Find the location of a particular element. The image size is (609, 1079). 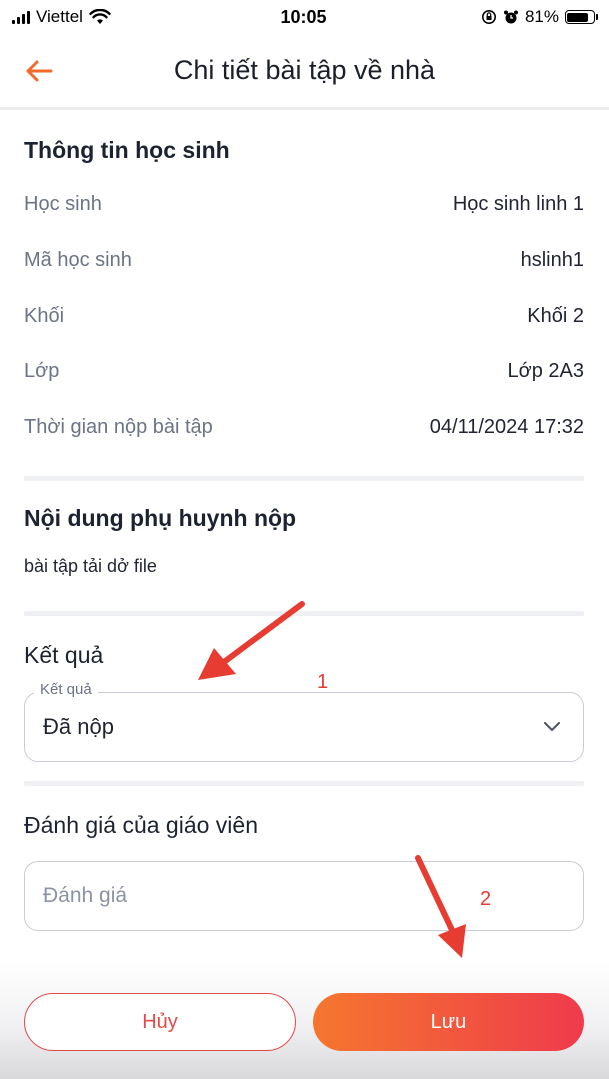

rotation-lock-icon is located at coordinates (488, 17).